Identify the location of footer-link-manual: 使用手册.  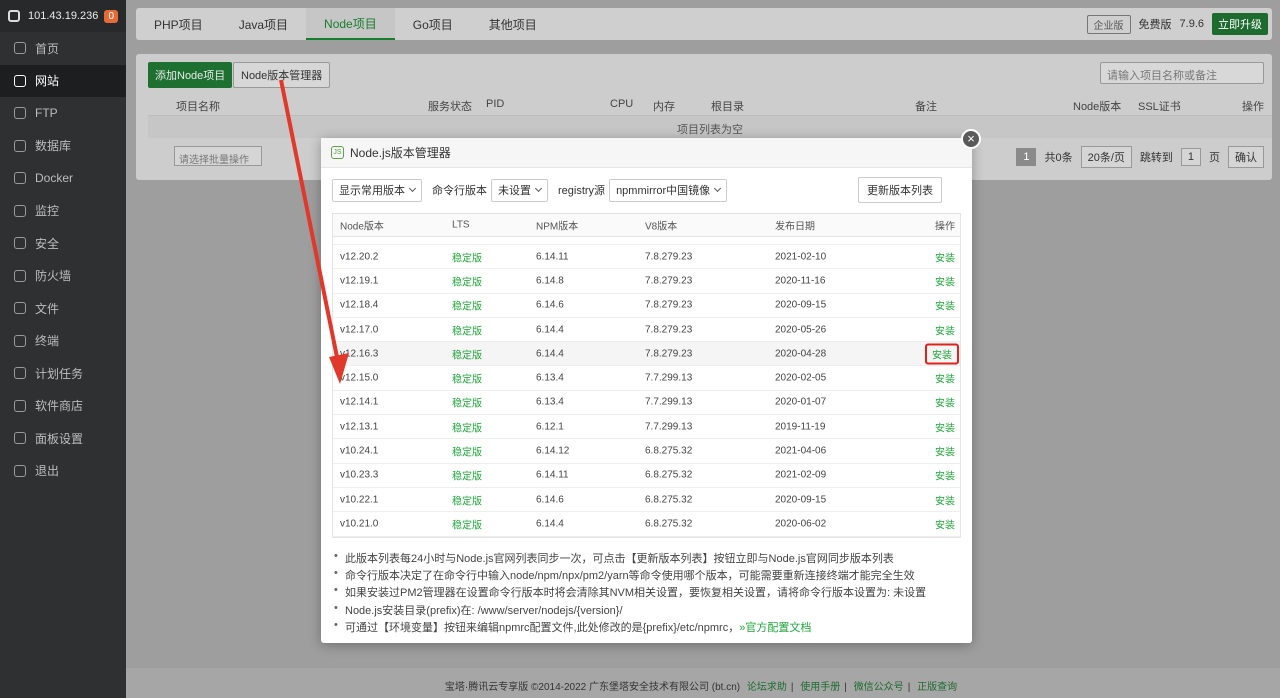
(820, 687).